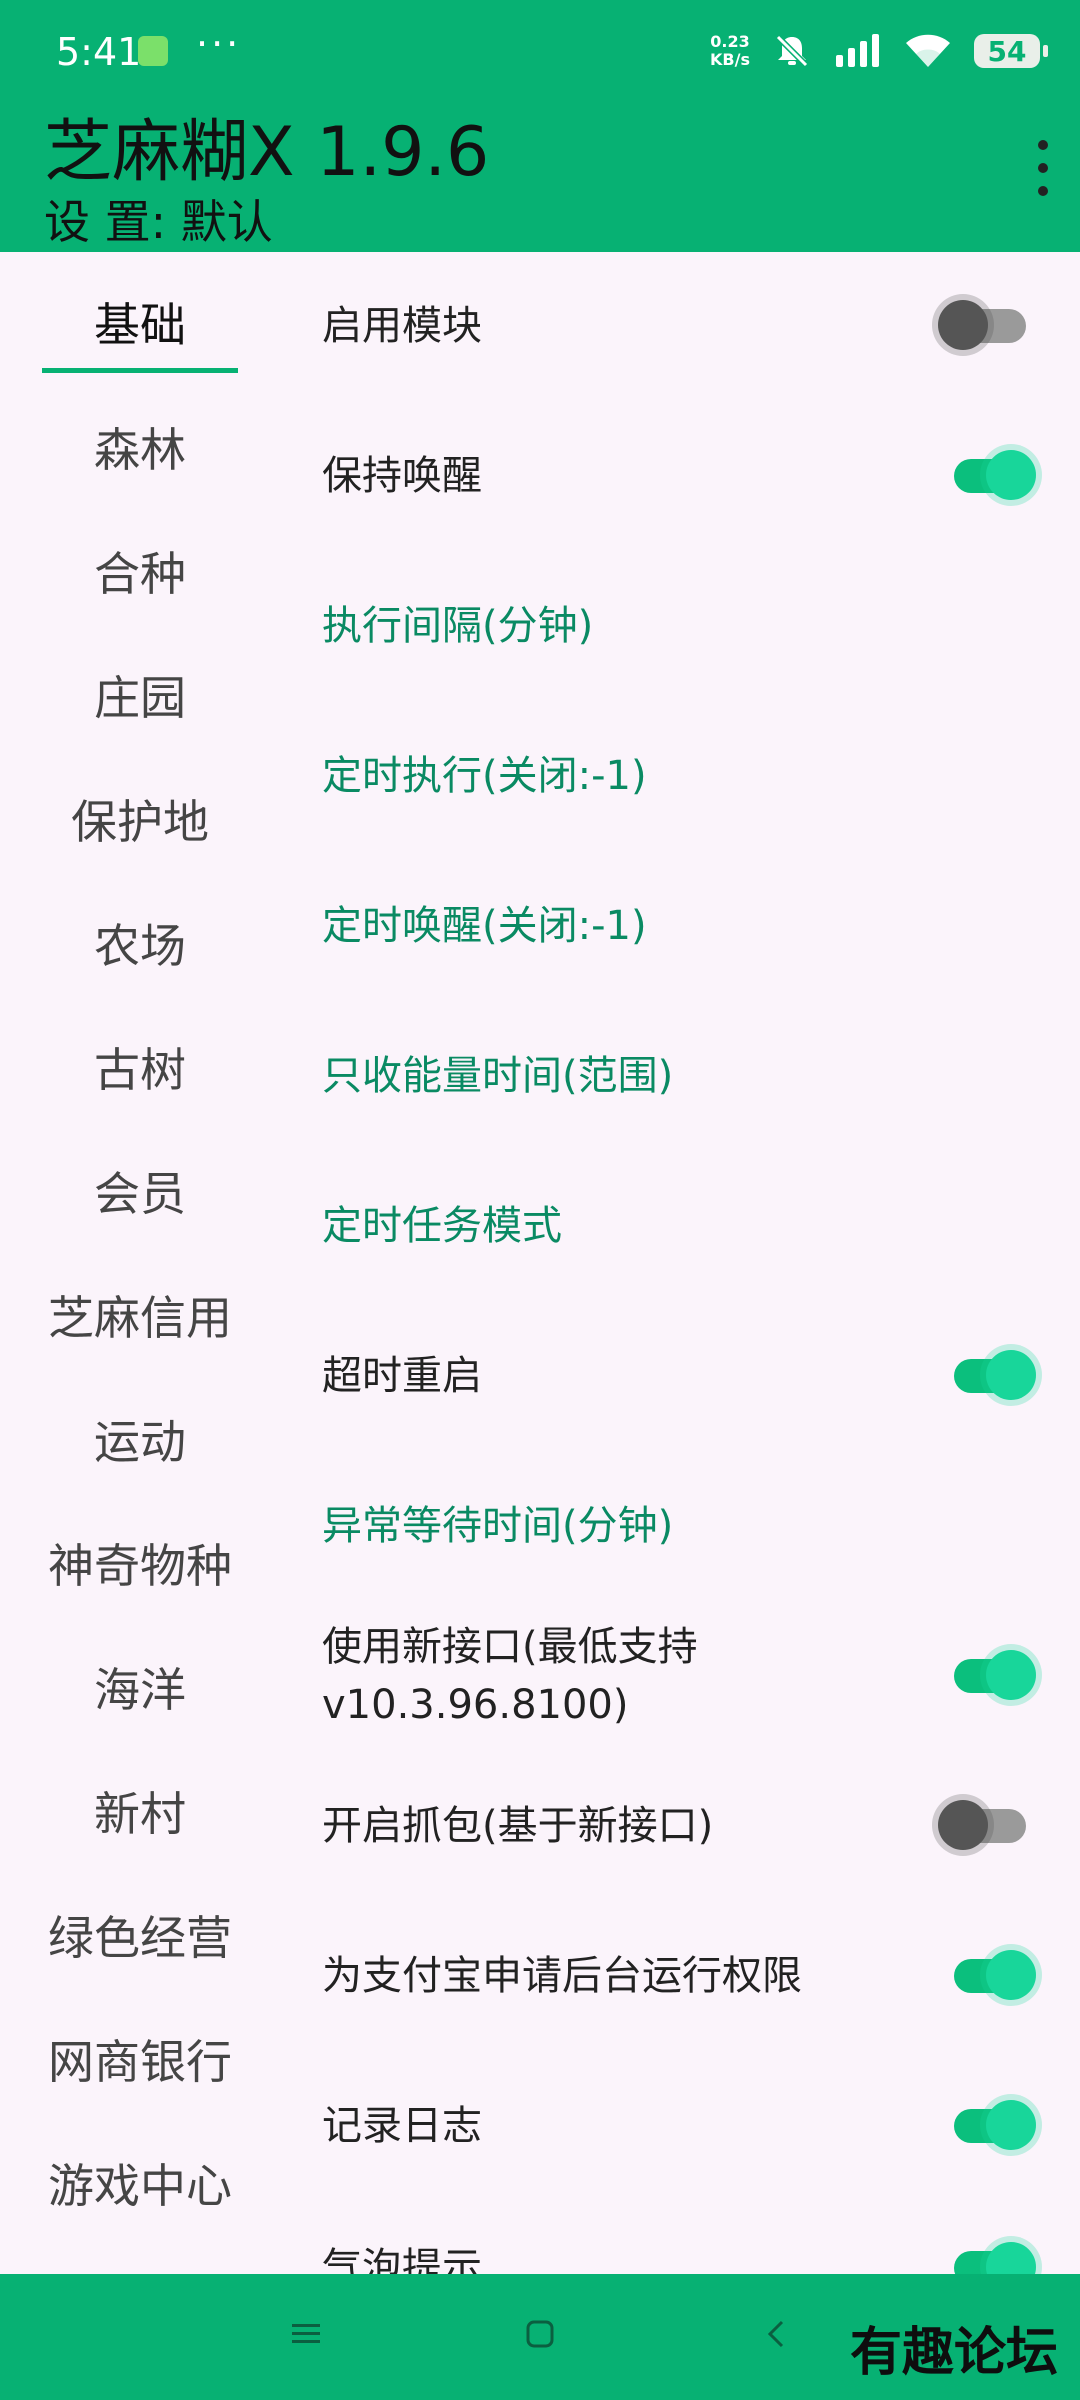 Image resolution: width=1080 pixels, height=2400 pixels. Describe the element at coordinates (402, 476) in the screenshot. I see `setting-label: 保持唤醒` at that location.